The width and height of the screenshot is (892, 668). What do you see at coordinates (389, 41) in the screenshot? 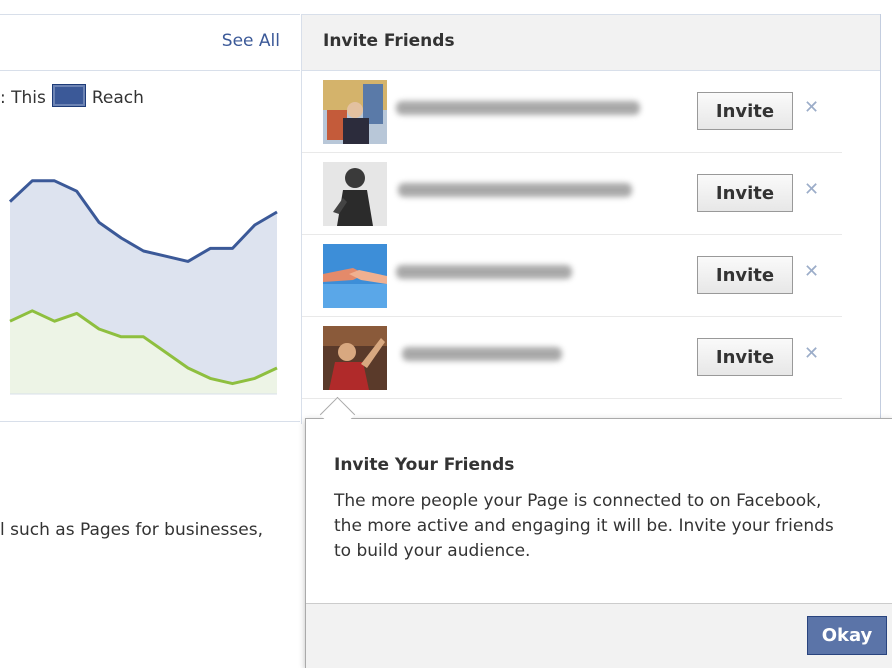
I see `invite-friends-title: Invite Friends` at bounding box center [389, 41].